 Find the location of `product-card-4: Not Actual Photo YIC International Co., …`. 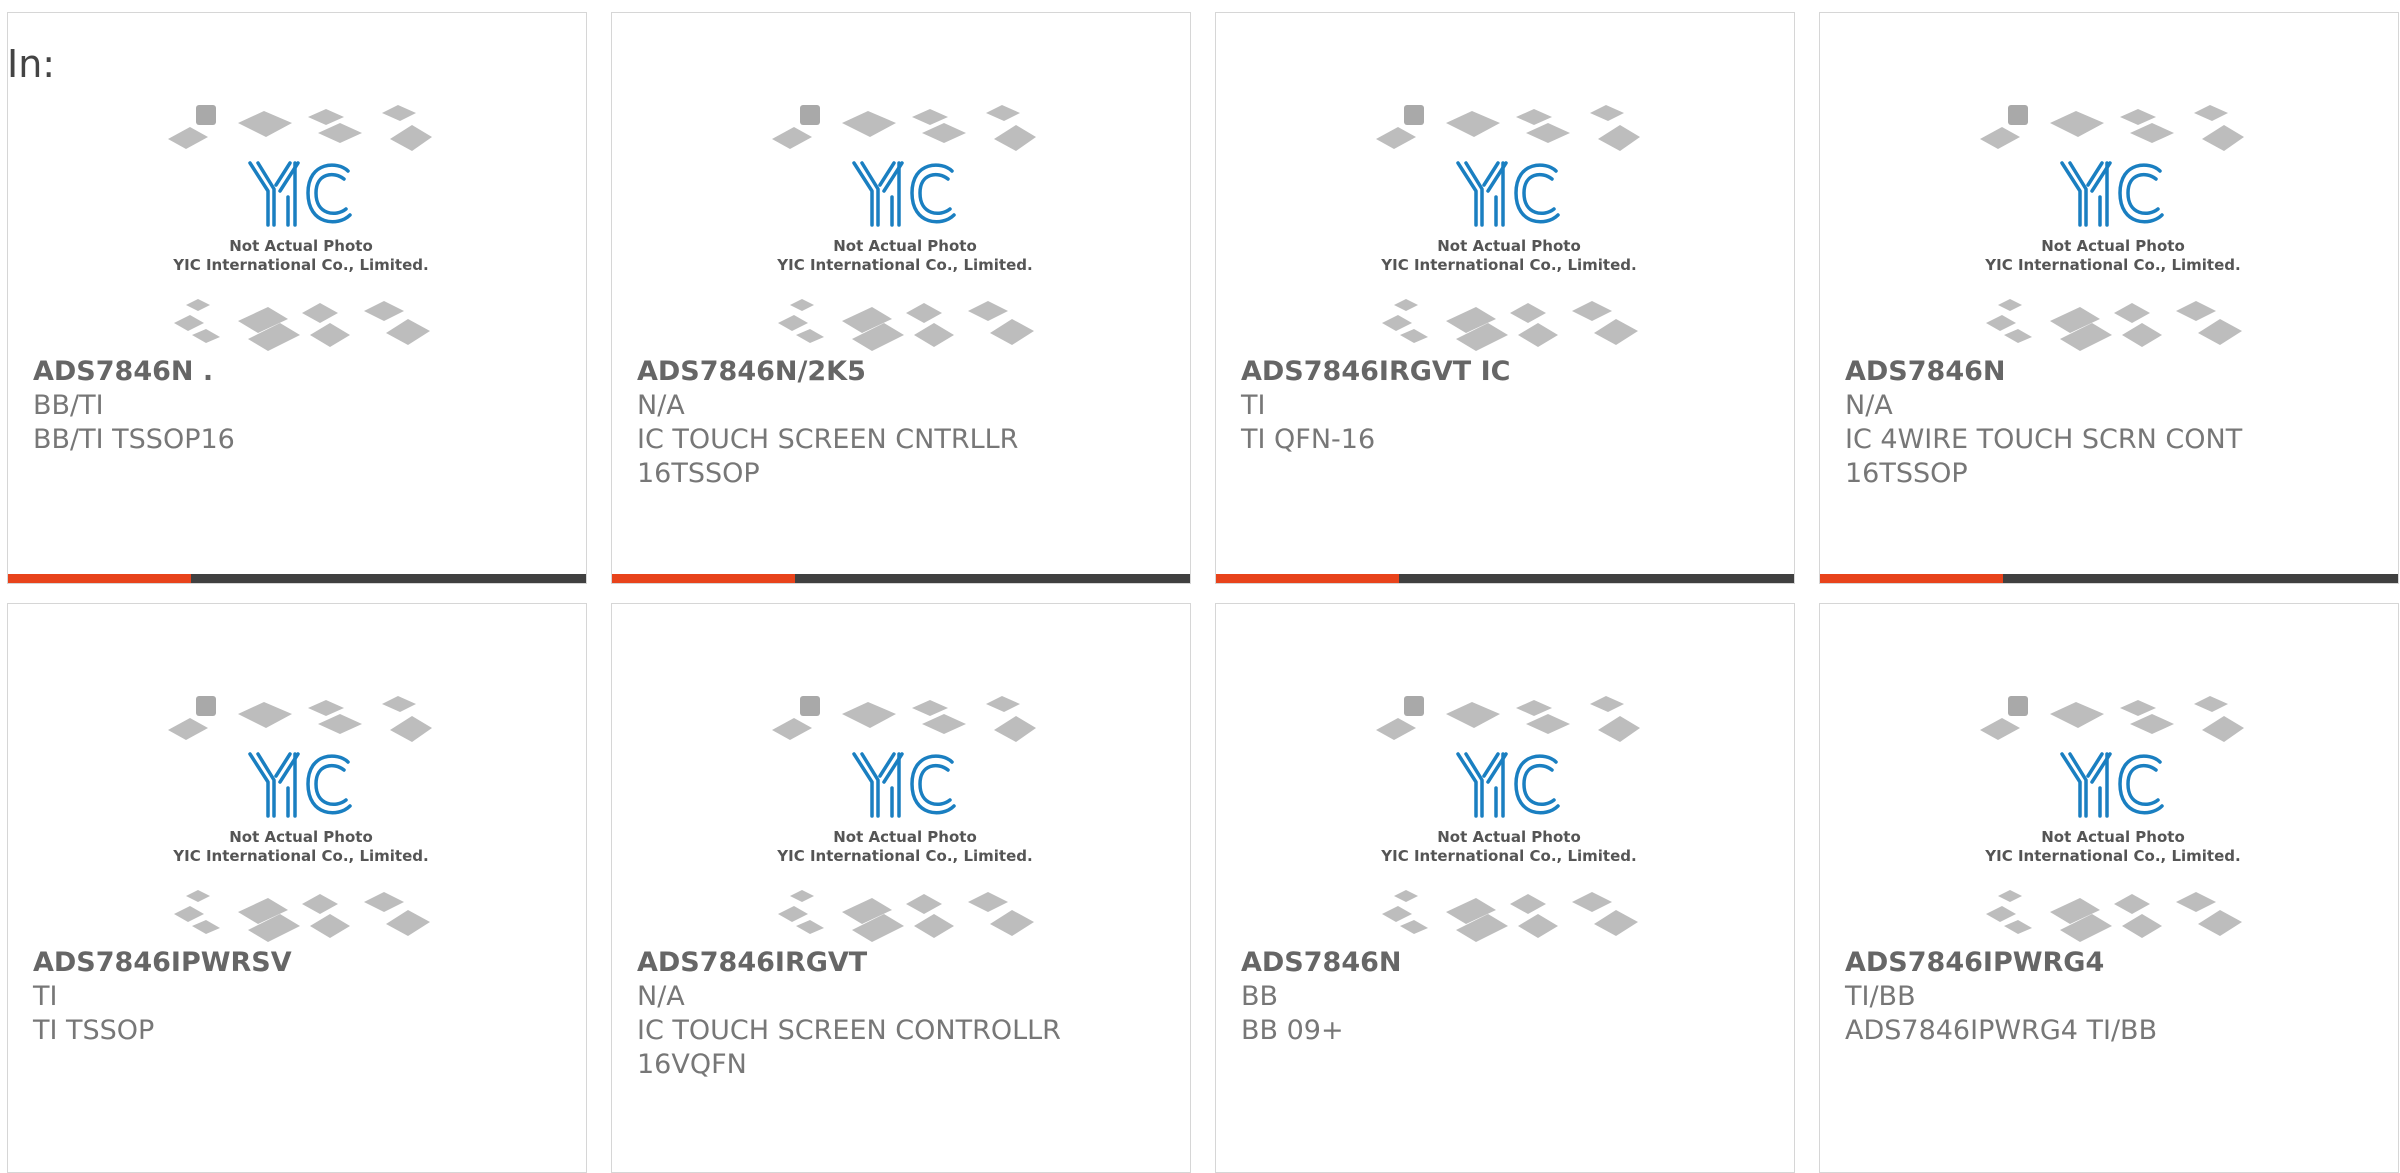

product-card-4: Not Actual Photo YIC International Co., … is located at coordinates (2109, 298).